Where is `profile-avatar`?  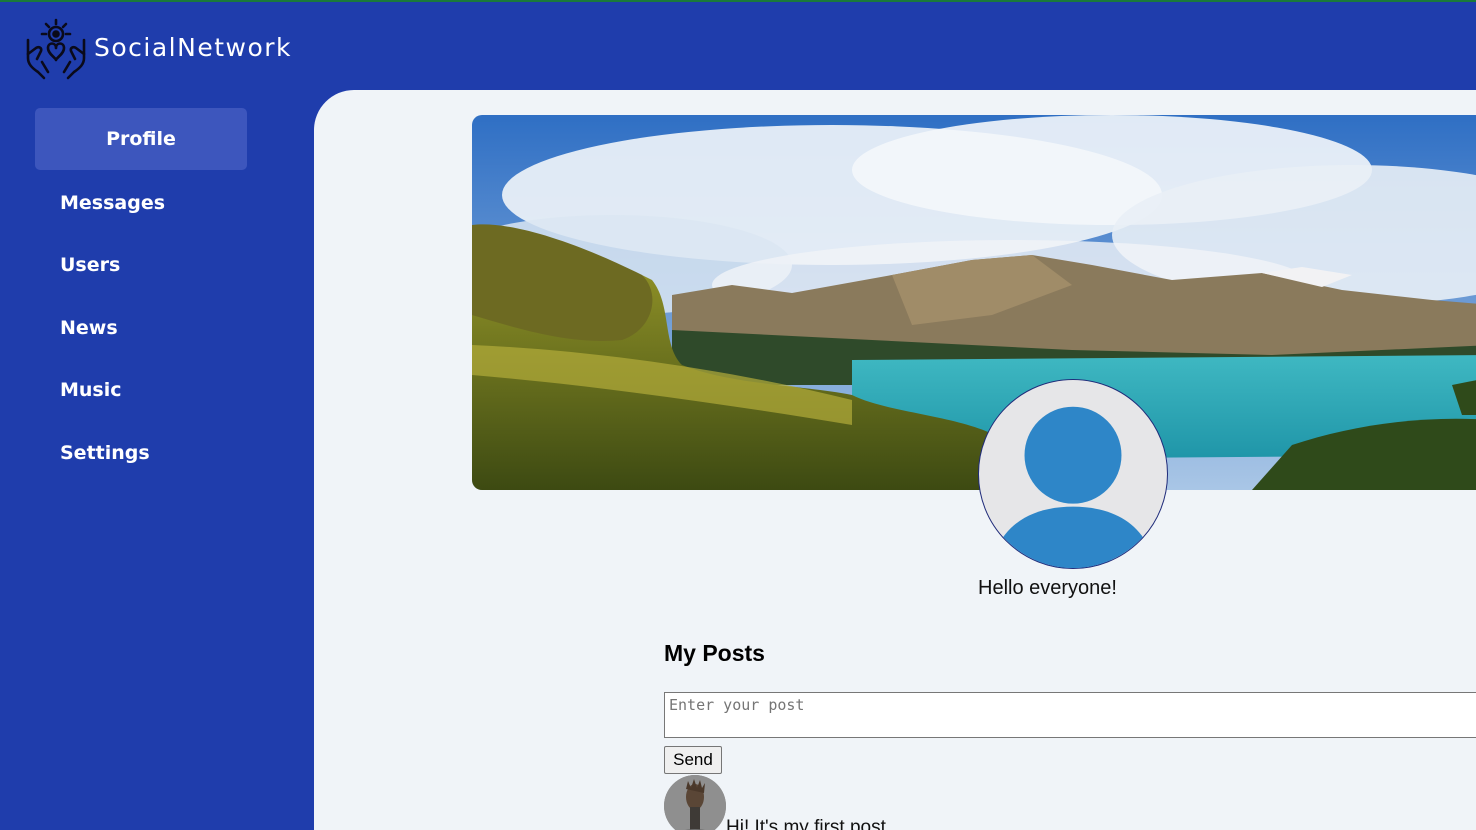 profile-avatar is located at coordinates (1073, 474).